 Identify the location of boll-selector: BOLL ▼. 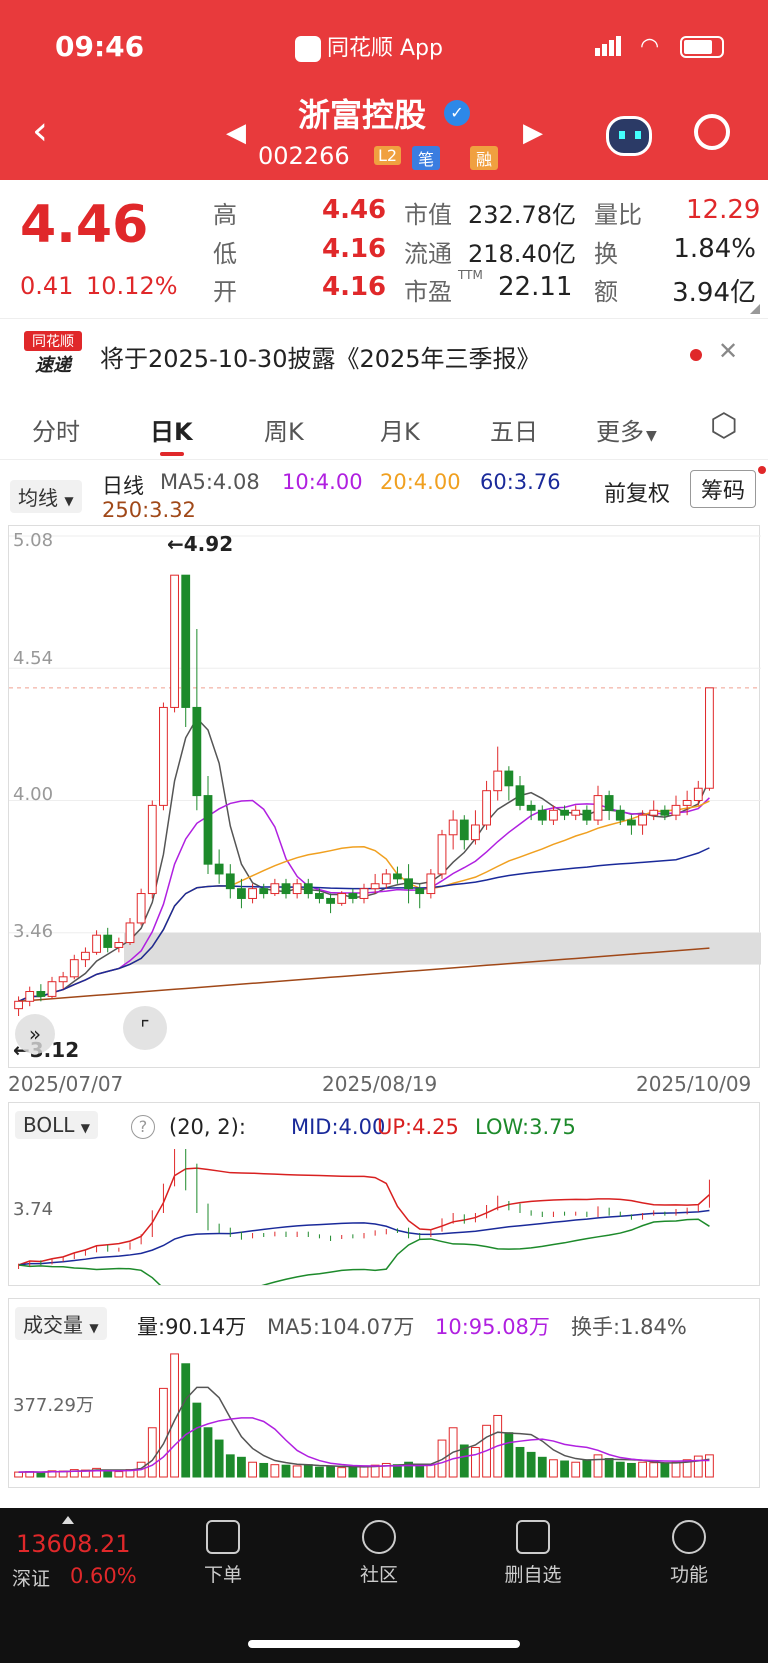
(56, 1125).